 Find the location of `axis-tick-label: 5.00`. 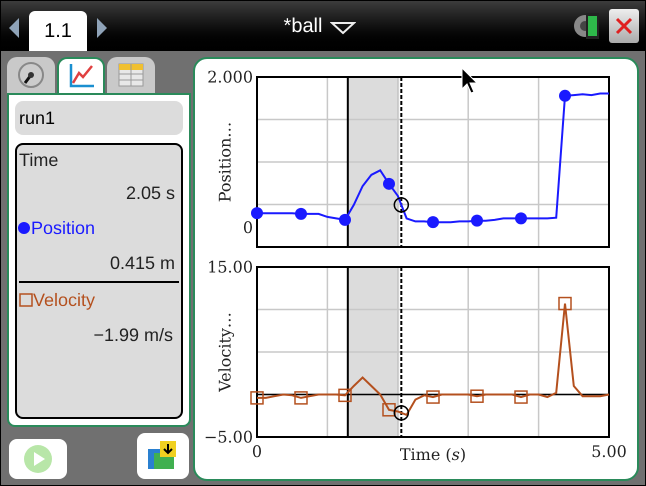

axis-tick-label: 5.00 is located at coordinates (609, 451).